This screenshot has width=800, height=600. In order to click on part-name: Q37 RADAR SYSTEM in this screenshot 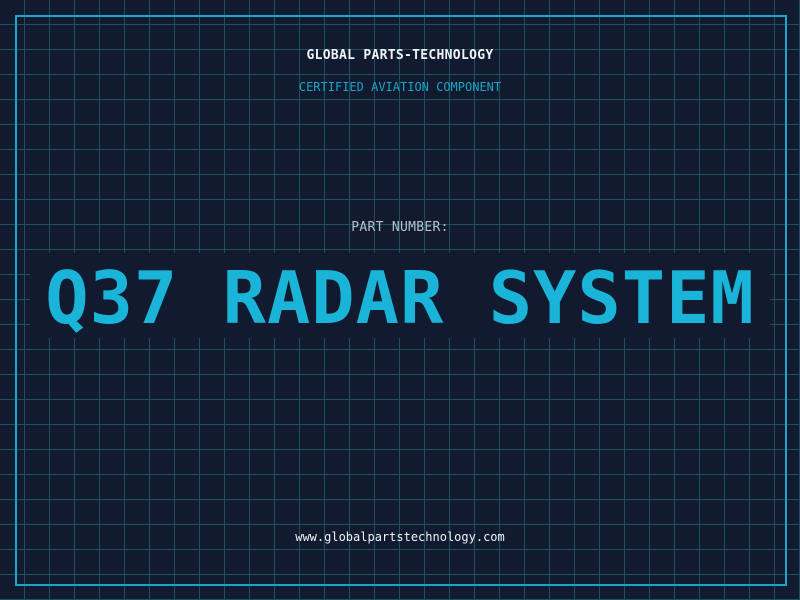, I will do `click(400, 298)`.